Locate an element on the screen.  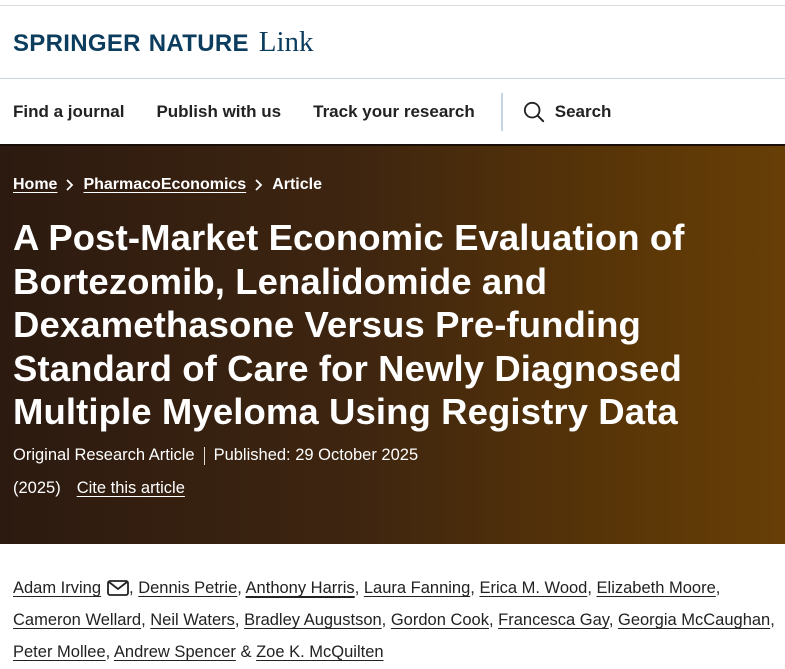
breadcrumb: Home PharmacoEconomics Article is located at coordinates (167, 185).